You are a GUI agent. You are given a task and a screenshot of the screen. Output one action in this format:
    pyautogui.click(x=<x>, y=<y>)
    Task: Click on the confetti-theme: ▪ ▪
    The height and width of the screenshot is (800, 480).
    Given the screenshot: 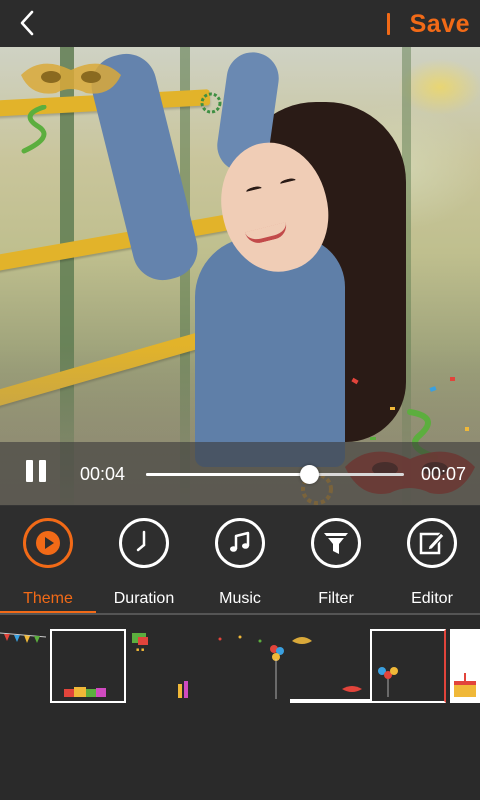 What is the action you would take?
    pyautogui.click(x=168, y=666)
    